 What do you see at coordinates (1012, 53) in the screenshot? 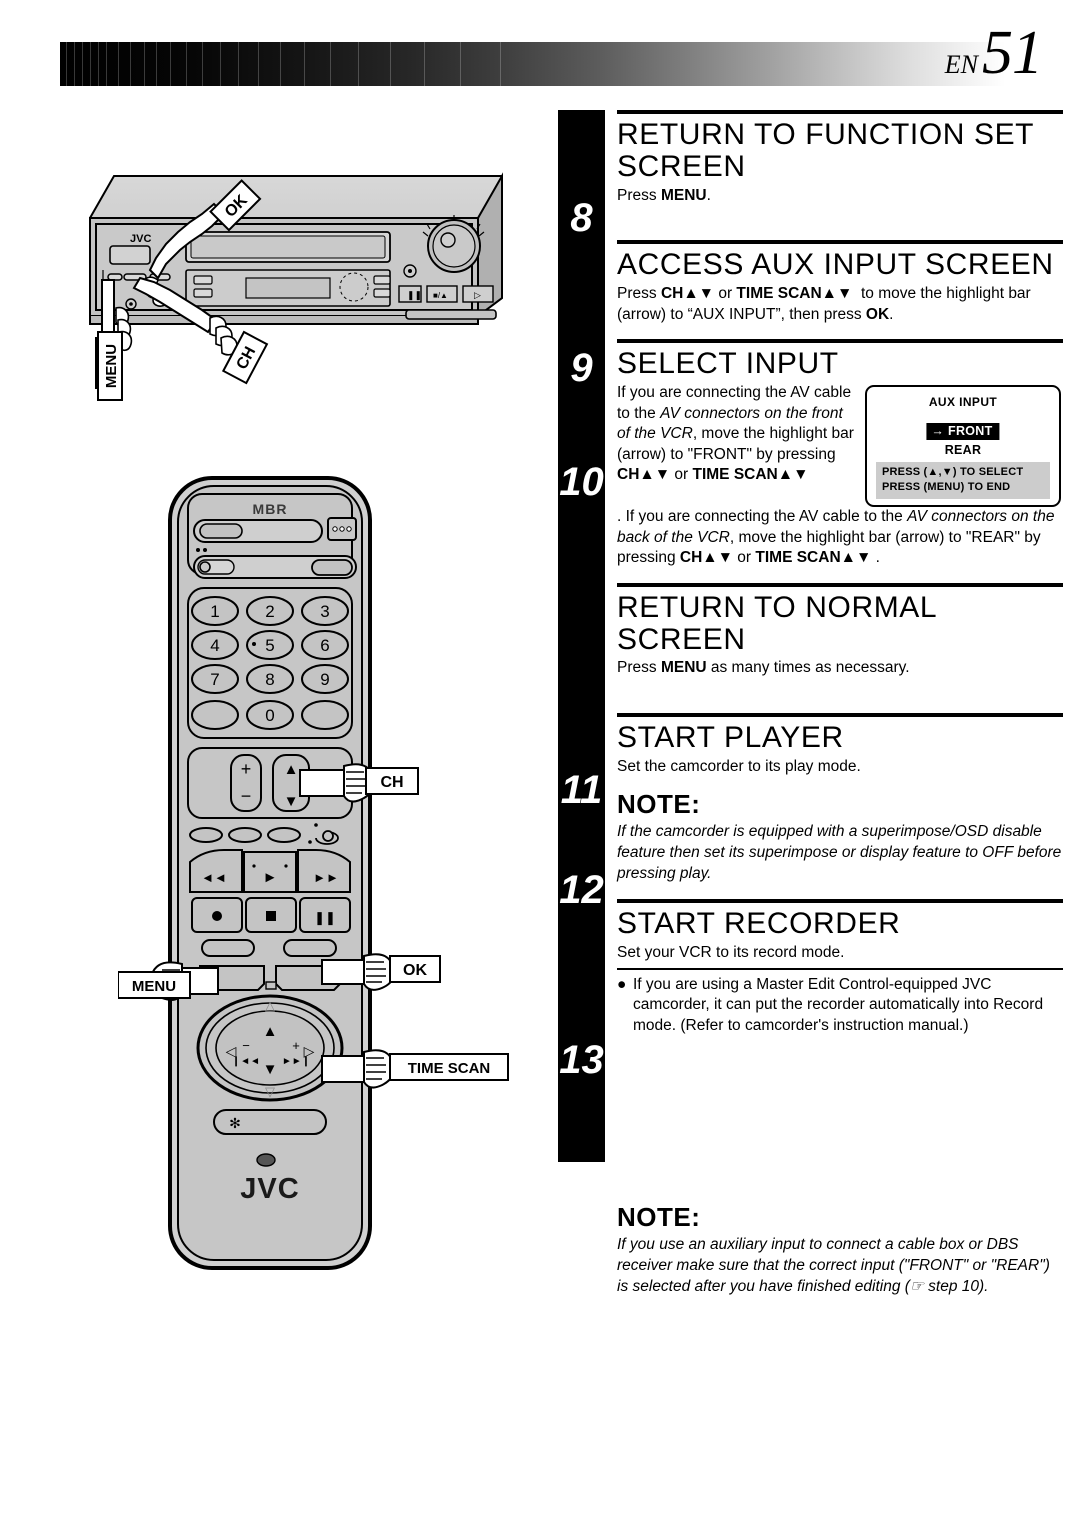
I see `page-number: 51` at bounding box center [1012, 53].